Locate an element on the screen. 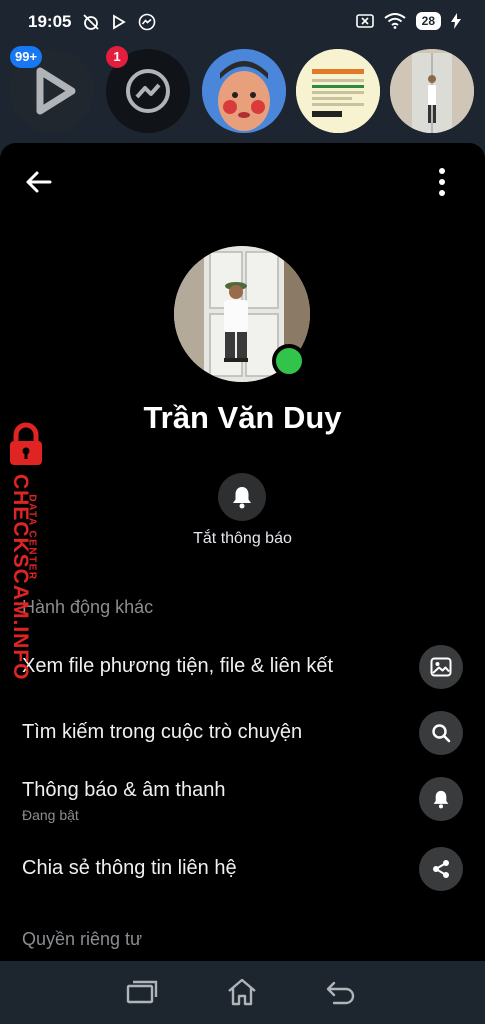 Image resolution: width=485 pixels, height=1024 pixels. action-search-conversation: Tìm kiếm trong cuộc trò chuyện is located at coordinates (242, 733).